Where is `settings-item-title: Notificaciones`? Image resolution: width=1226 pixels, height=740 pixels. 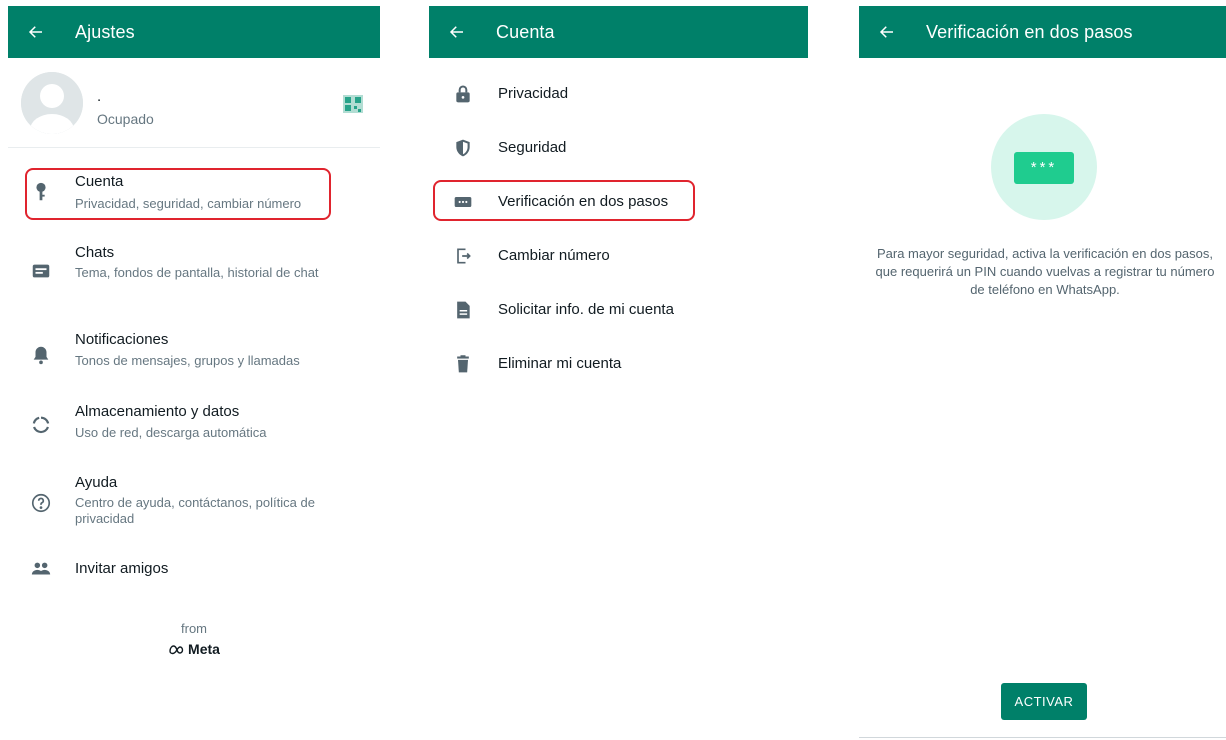
settings-item-title: Notificaciones is located at coordinates (122, 339).